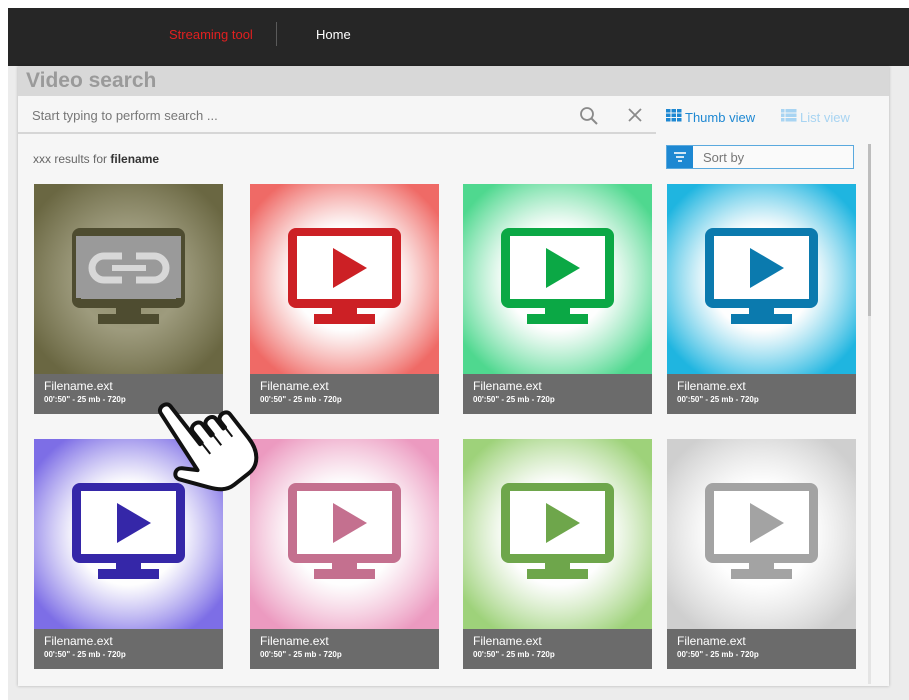 The image size is (909, 700). What do you see at coordinates (724, 157) in the screenshot?
I see `sort-label: Sort by` at bounding box center [724, 157].